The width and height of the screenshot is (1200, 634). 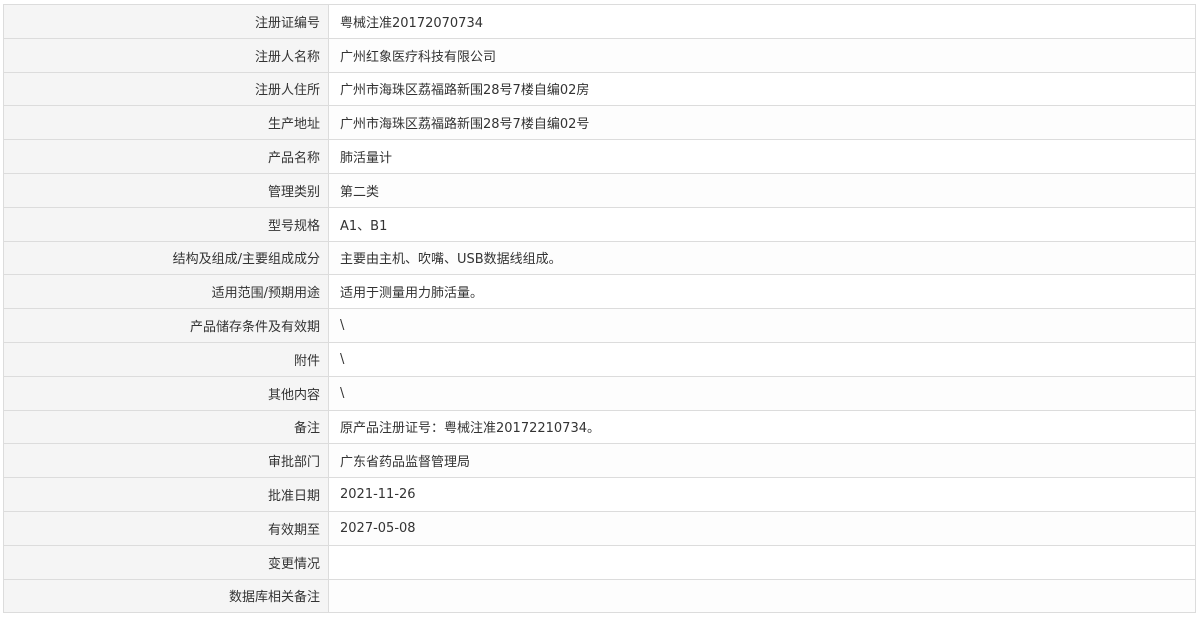 What do you see at coordinates (762, 562) in the screenshot?
I see `value-change-history` at bounding box center [762, 562].